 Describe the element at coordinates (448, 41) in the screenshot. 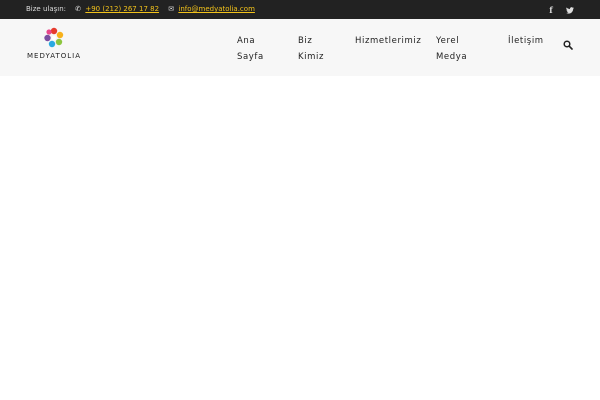

I see `nav-label-line1: Yerel` at that location.